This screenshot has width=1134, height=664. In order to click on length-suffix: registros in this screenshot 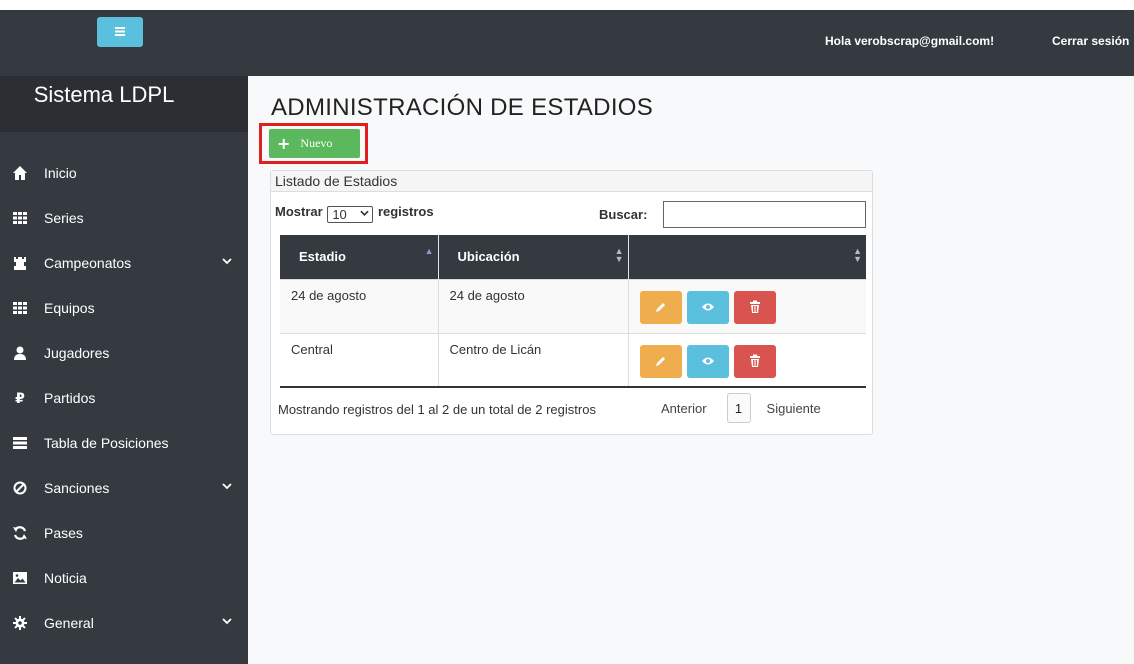, I will do `click(405, 211)`.